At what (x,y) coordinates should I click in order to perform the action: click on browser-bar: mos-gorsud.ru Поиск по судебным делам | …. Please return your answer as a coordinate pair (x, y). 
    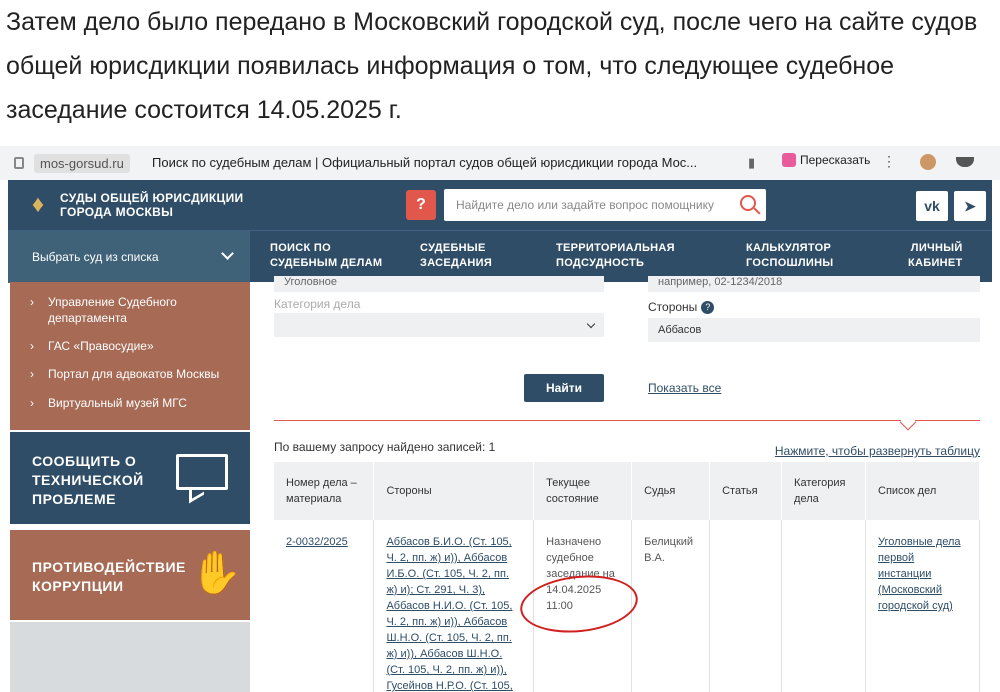
    Looking at the image, I should click on (500, 163).